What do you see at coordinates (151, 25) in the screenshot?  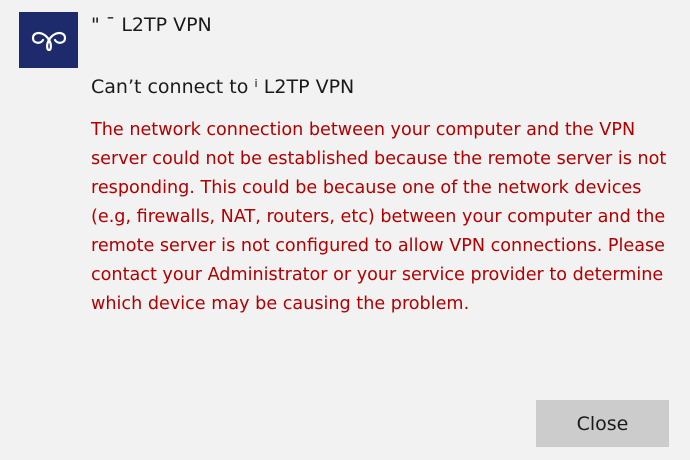 I see `connection-title: " ˉ L2TP VPN` at bounding box center [151, 25].